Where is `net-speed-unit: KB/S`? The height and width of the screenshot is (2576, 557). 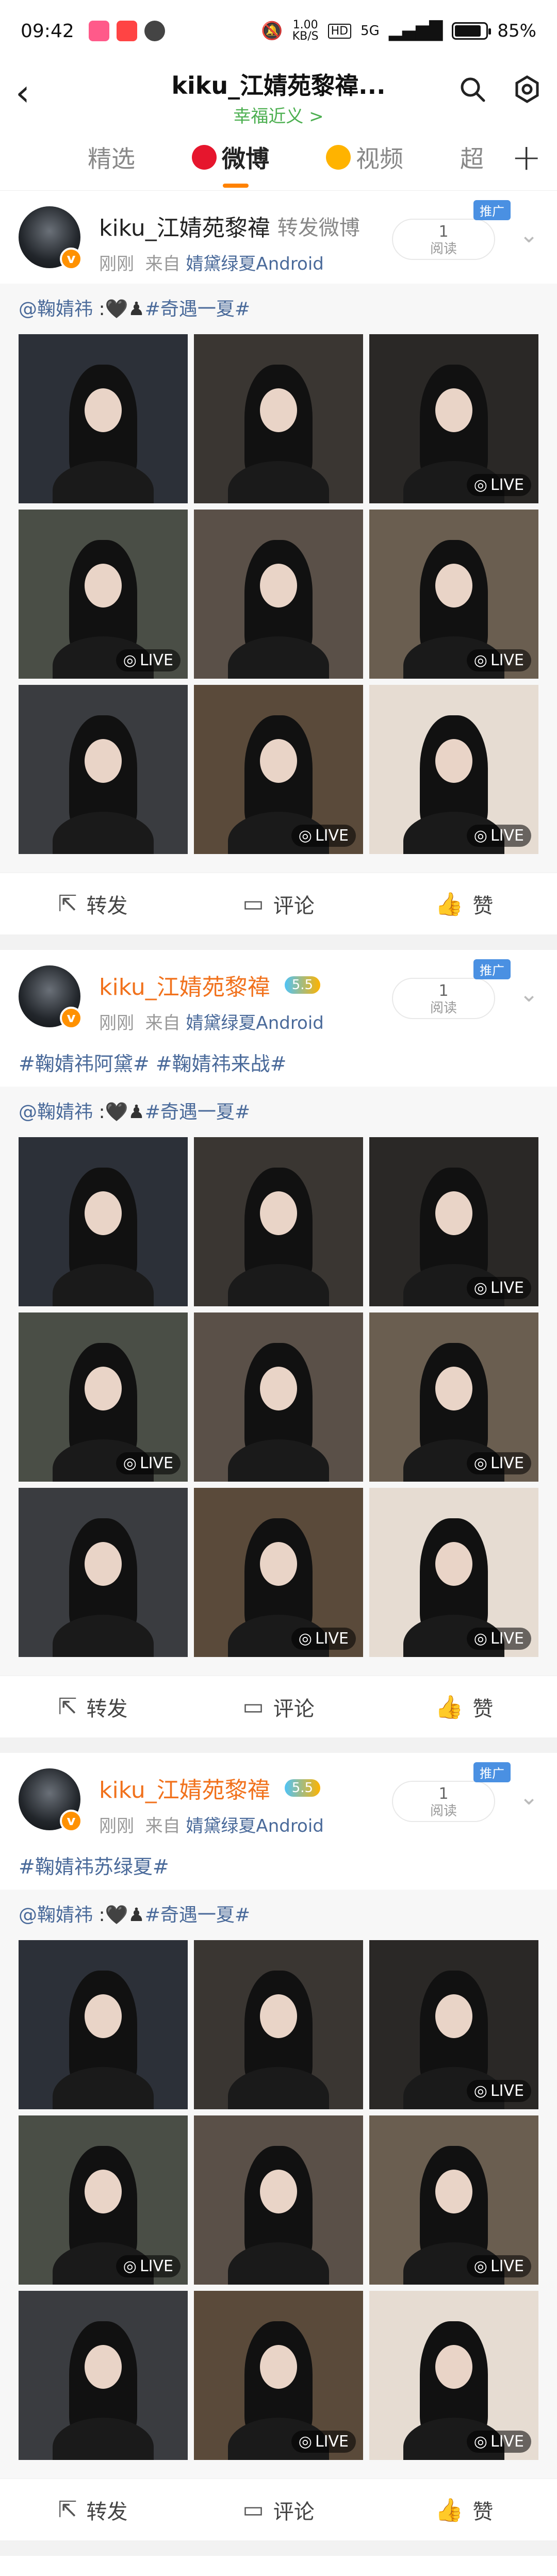
net-speed-unit: KB/S is located at coordinates (305, 36).